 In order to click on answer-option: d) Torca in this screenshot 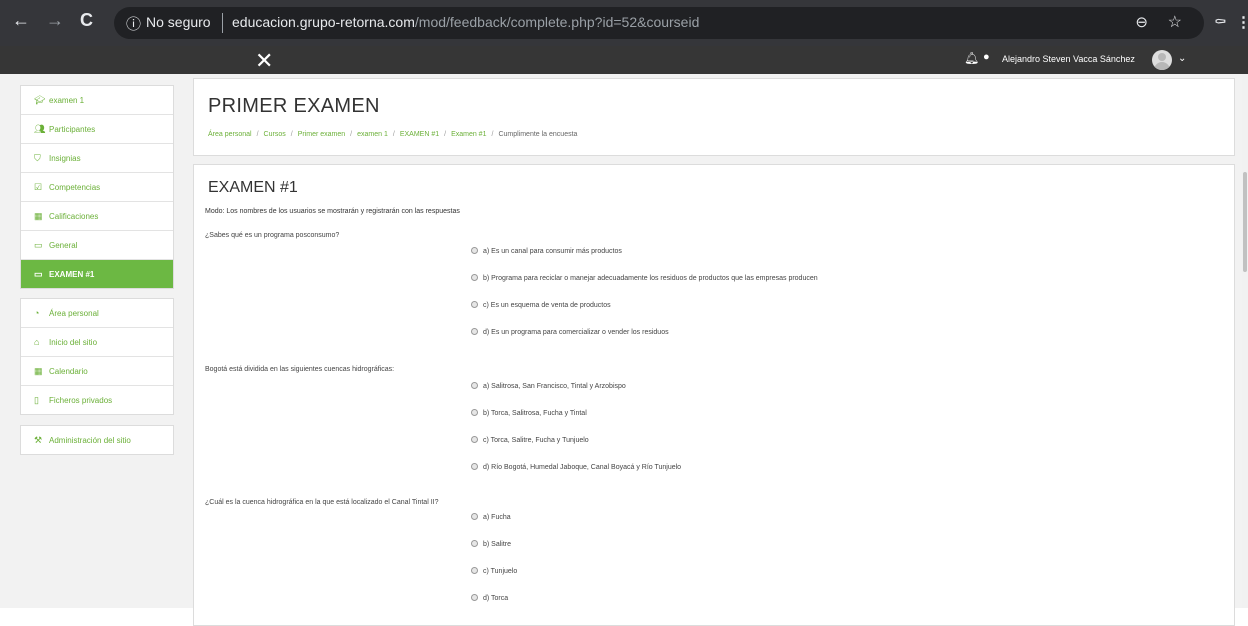, I will do `click(489, 598)`.